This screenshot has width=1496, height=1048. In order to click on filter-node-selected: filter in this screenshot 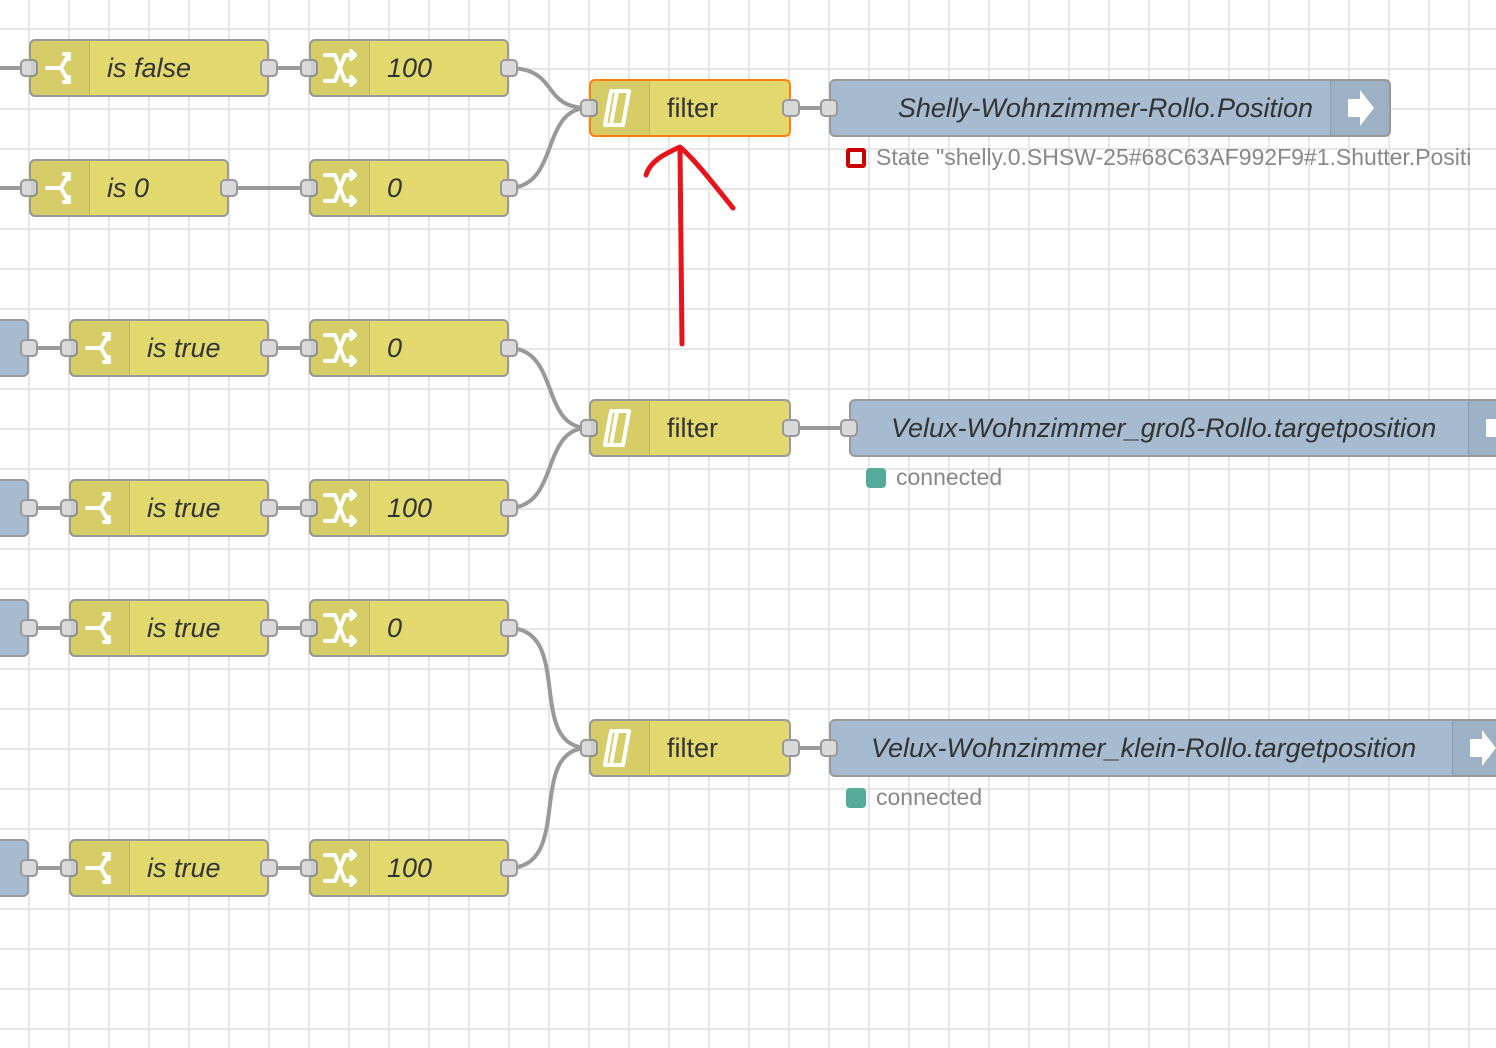, I will do `click(690, 108)`.